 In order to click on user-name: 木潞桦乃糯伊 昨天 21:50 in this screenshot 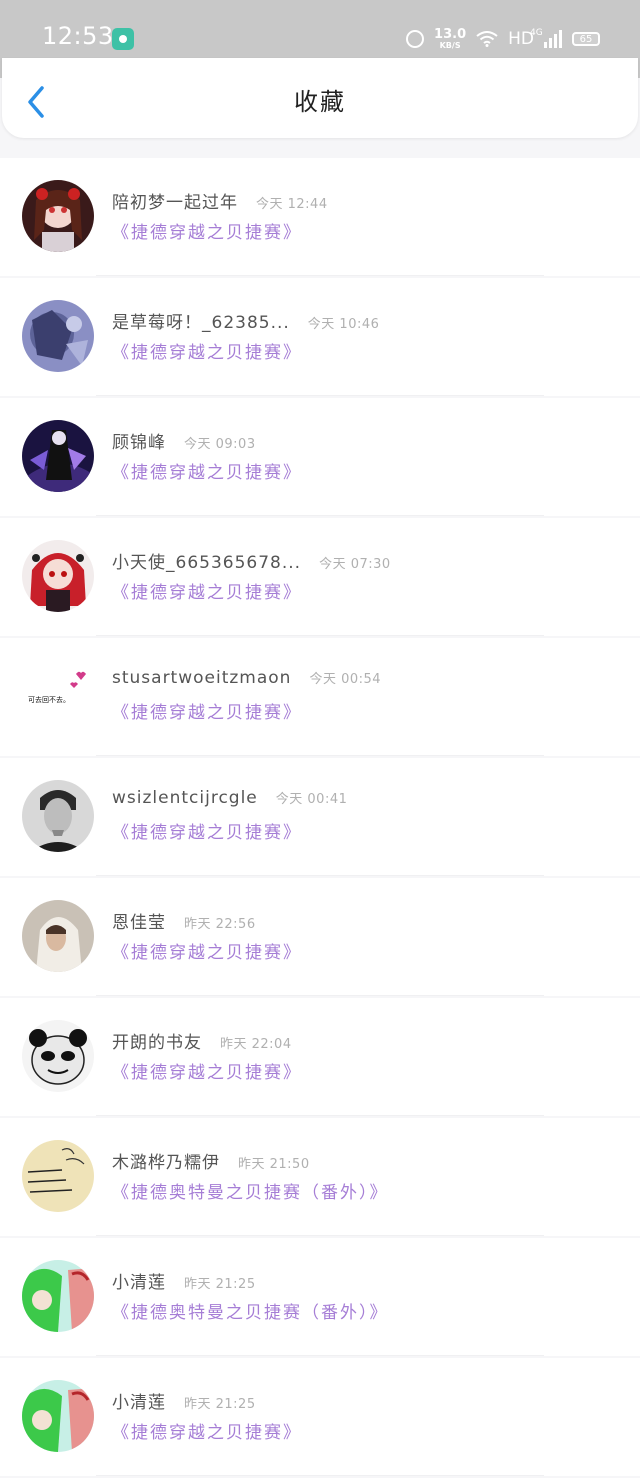, I will do `click(211, 1160)`.